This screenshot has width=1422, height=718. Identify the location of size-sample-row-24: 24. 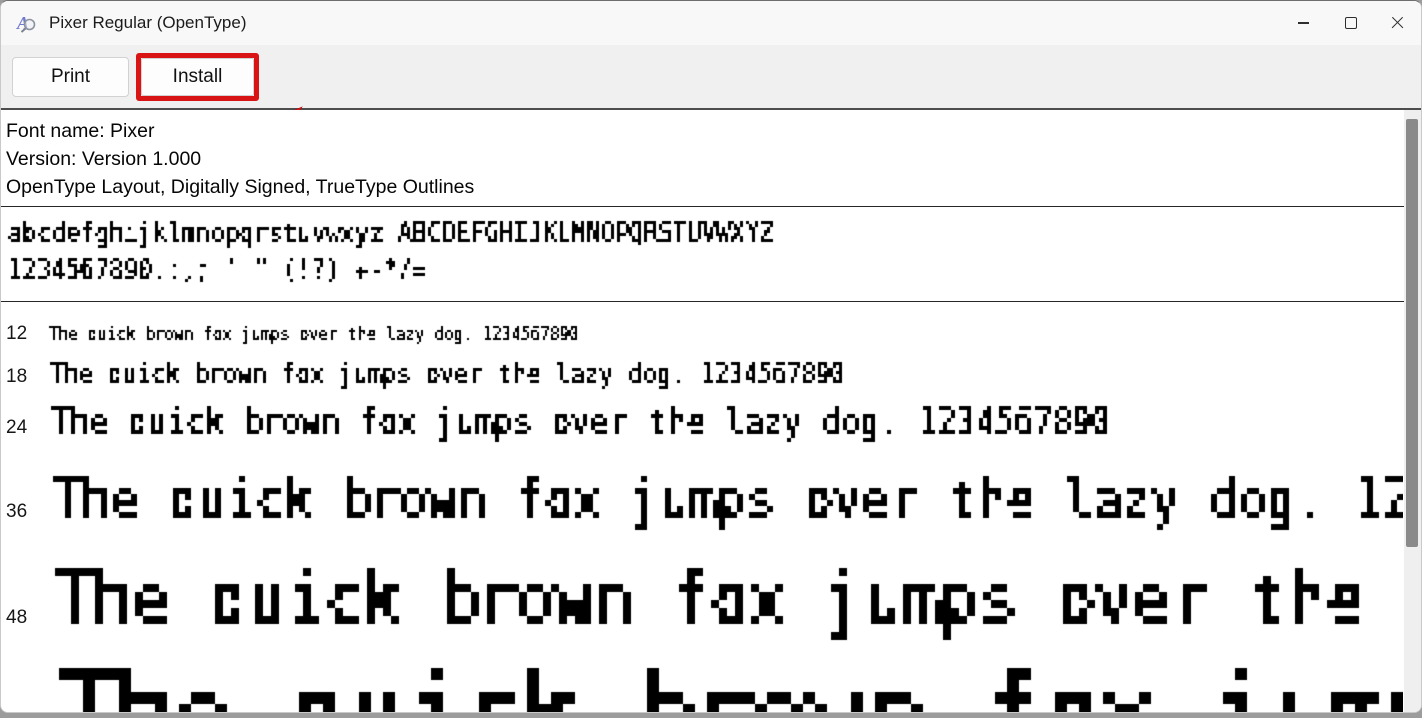
(711, 419).